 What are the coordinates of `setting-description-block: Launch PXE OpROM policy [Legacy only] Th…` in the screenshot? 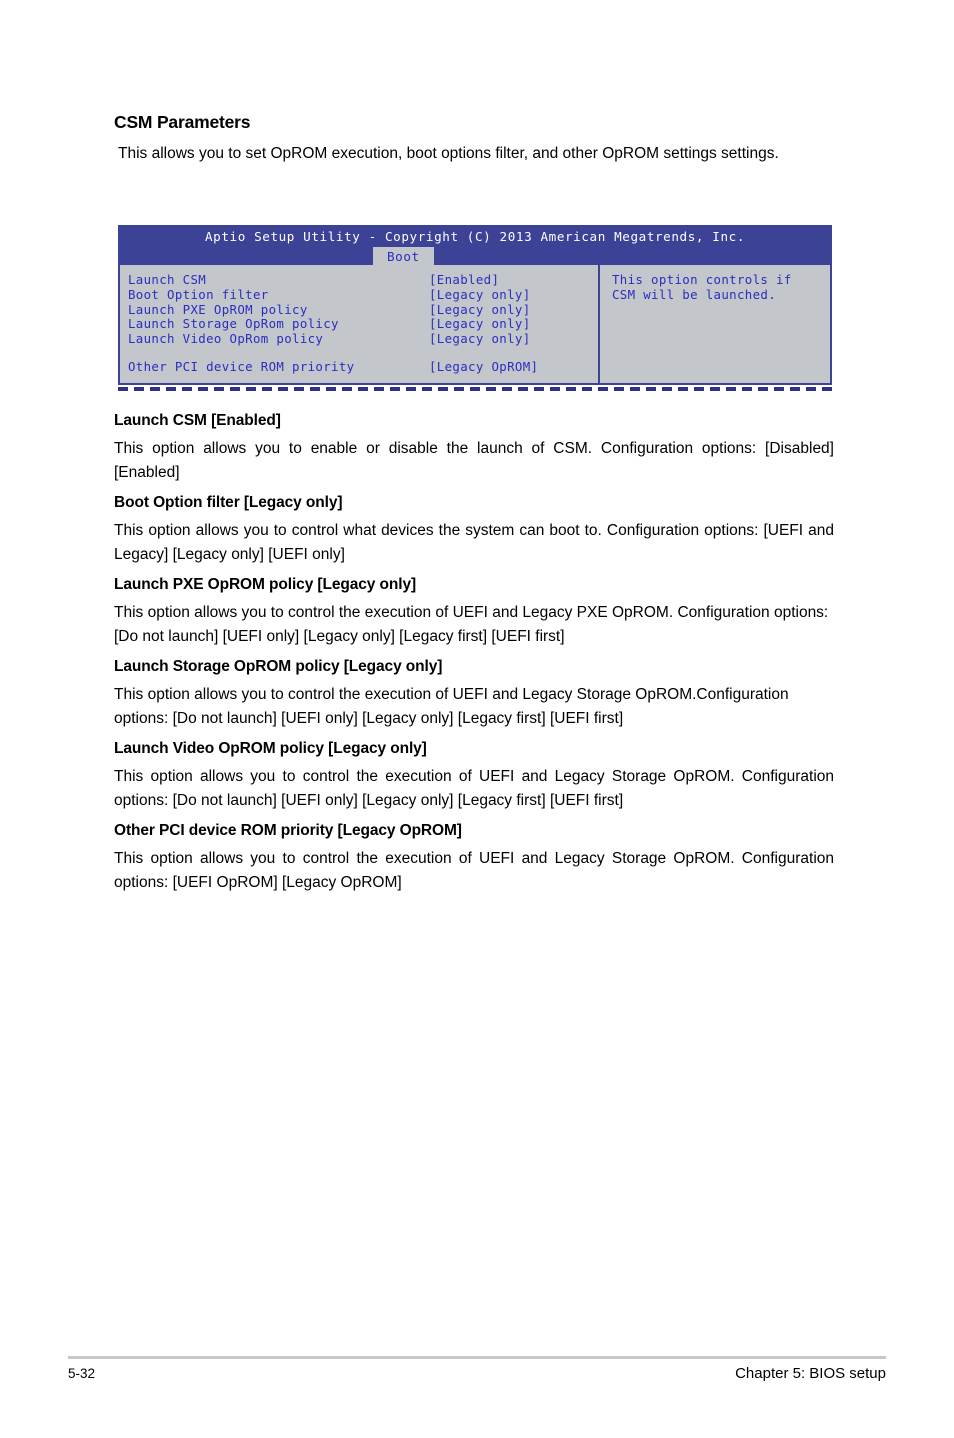 It's located at (474, 612).